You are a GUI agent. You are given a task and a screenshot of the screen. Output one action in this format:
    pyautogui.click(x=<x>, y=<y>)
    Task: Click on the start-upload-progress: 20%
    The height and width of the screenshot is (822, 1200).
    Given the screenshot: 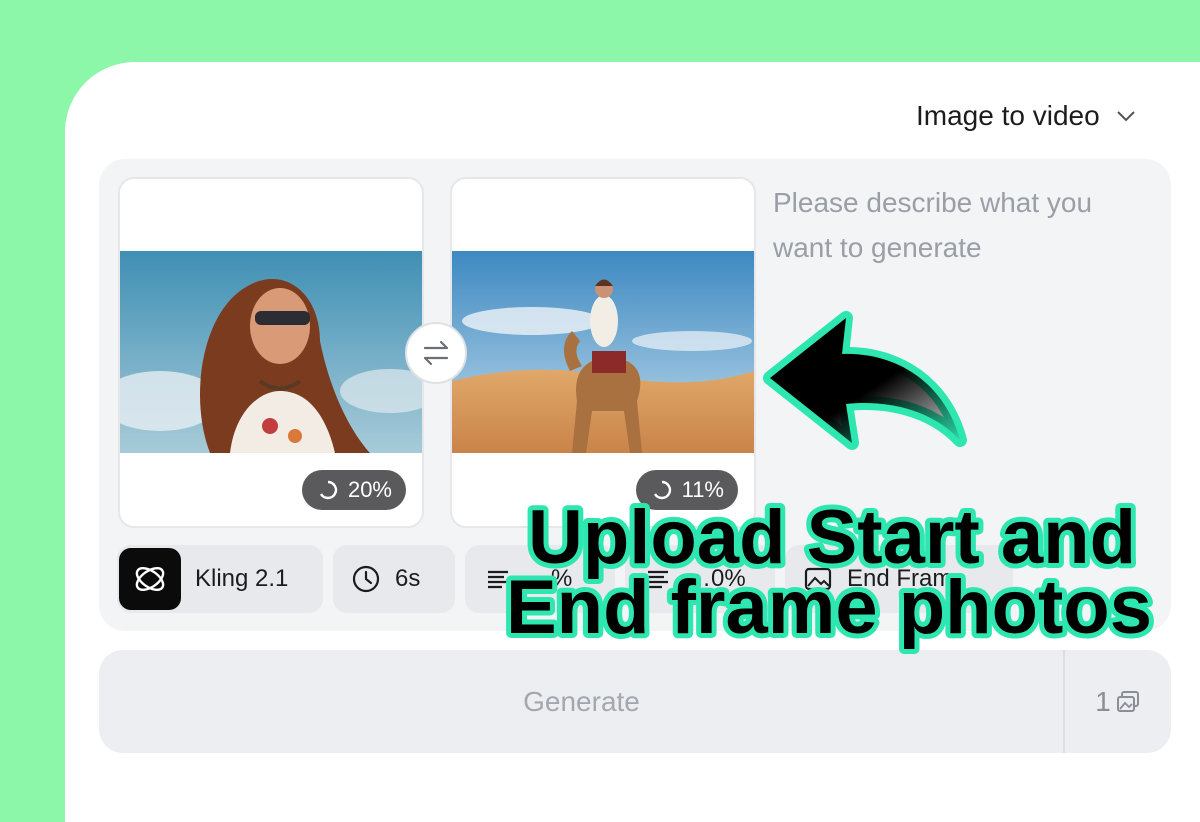 What is the action you would take?
    pyautogui.click(x=353, y=490)
    